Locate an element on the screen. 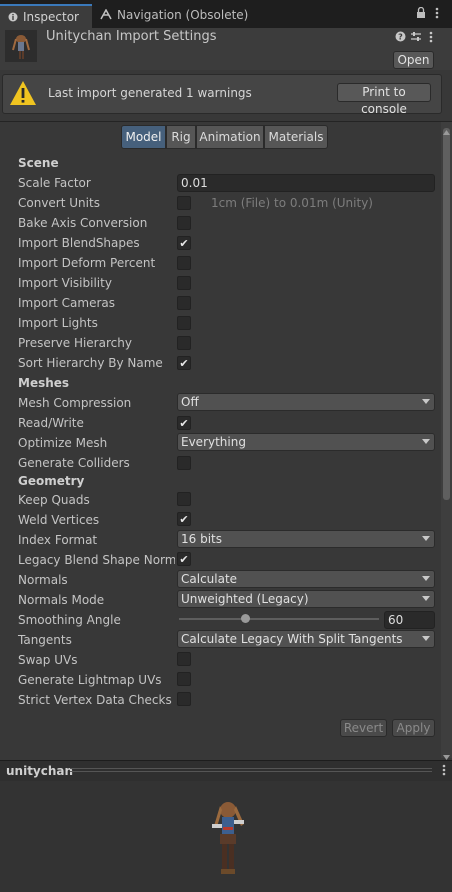  generate-lightmap-label: Generate Lightmap UVs is located at coordinates (90, 680).